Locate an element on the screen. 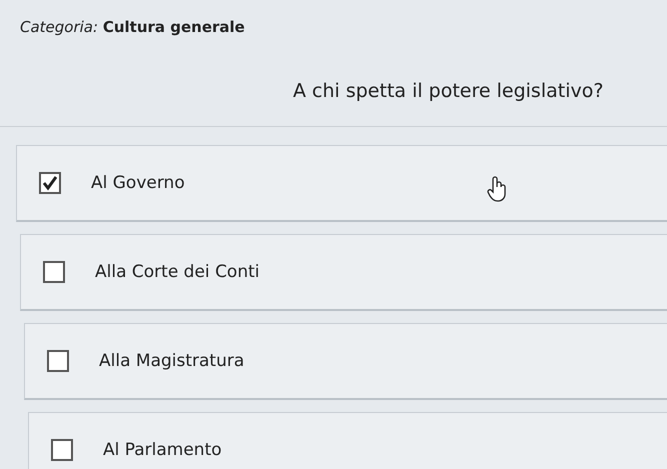 This screenshot has height=469, width=667. option-label: Alla Magistratura is located at coordinates (171, 361).